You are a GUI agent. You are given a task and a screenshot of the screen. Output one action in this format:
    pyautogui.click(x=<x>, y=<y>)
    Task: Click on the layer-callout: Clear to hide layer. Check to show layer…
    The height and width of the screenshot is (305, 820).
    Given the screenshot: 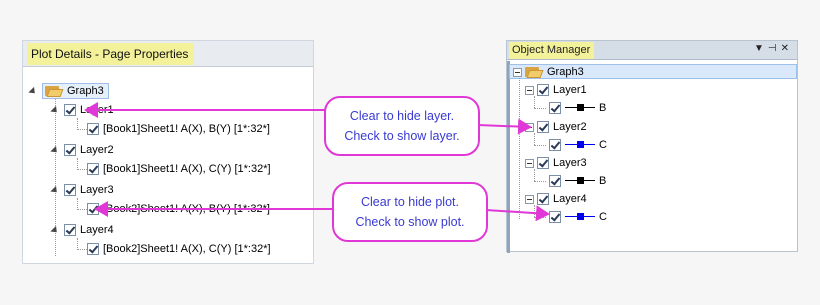 What is the action you would take?
    pyautogui.click(x=402, y=126)
    